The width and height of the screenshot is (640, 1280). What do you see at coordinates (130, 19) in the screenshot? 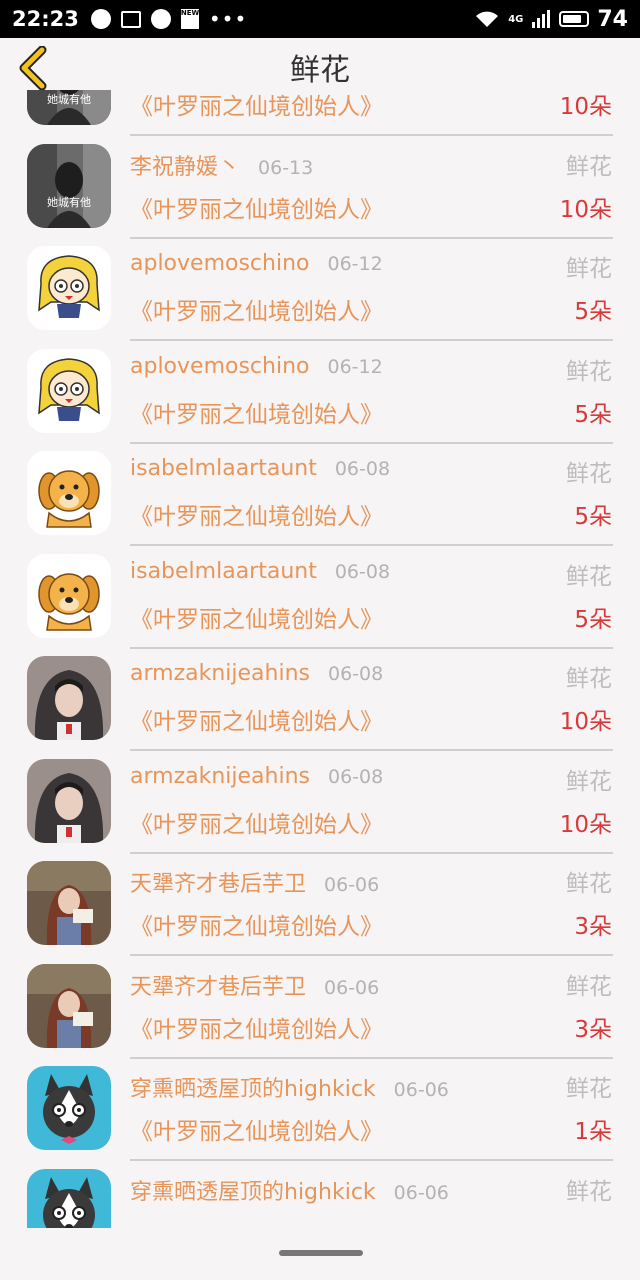
I see `image-icon` at bounding box center [130, 19].